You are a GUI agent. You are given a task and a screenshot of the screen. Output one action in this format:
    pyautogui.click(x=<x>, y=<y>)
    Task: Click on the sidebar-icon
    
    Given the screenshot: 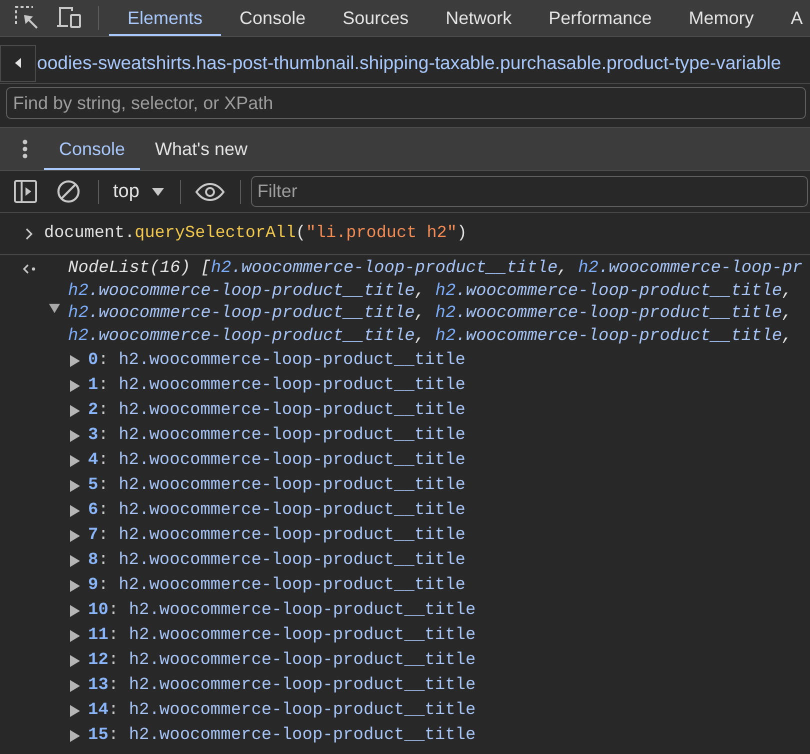 What is the action you would take?
    pyautogui.click(x=25, y=191)
    